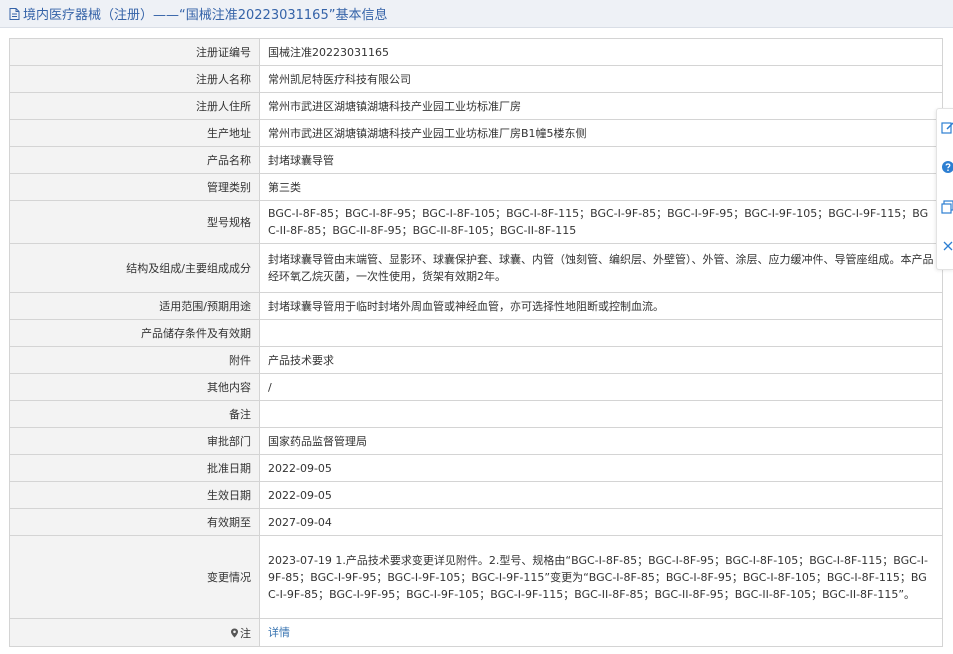 This screenshot has width=953, height=654. I want to click on row-label: 其他内容, so click(134, 387).